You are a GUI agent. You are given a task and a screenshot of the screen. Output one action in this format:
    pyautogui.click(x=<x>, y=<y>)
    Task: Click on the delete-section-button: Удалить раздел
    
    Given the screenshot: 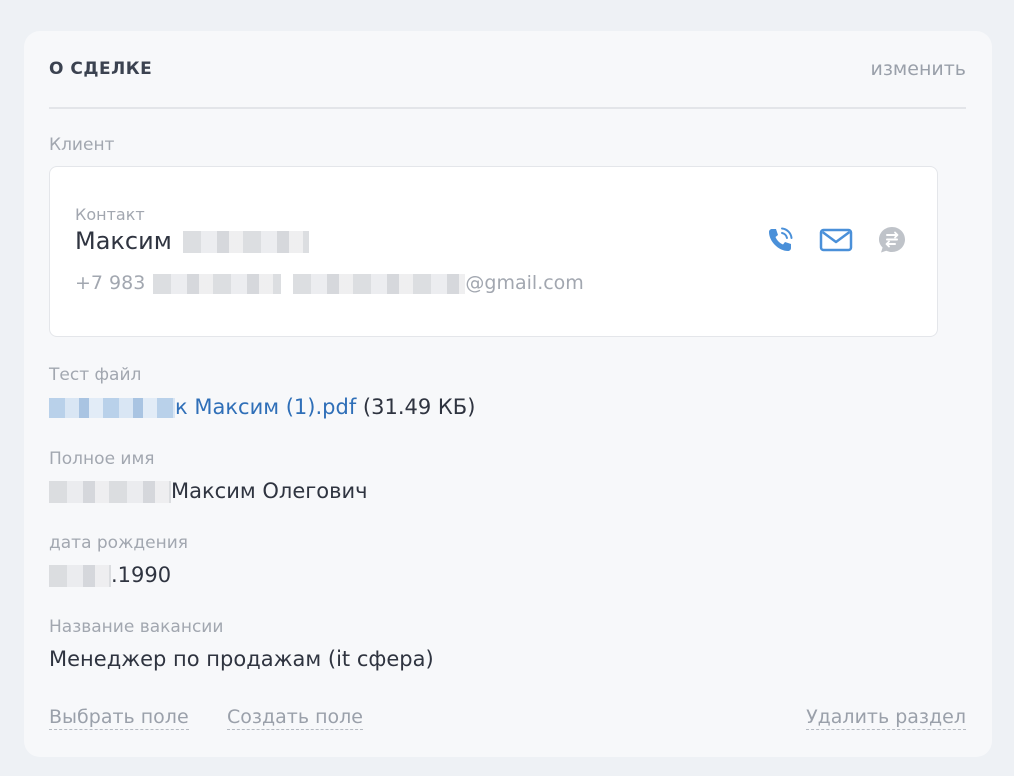 What is the action you would take?
    pyautogui.click(x=886, y=717)
    